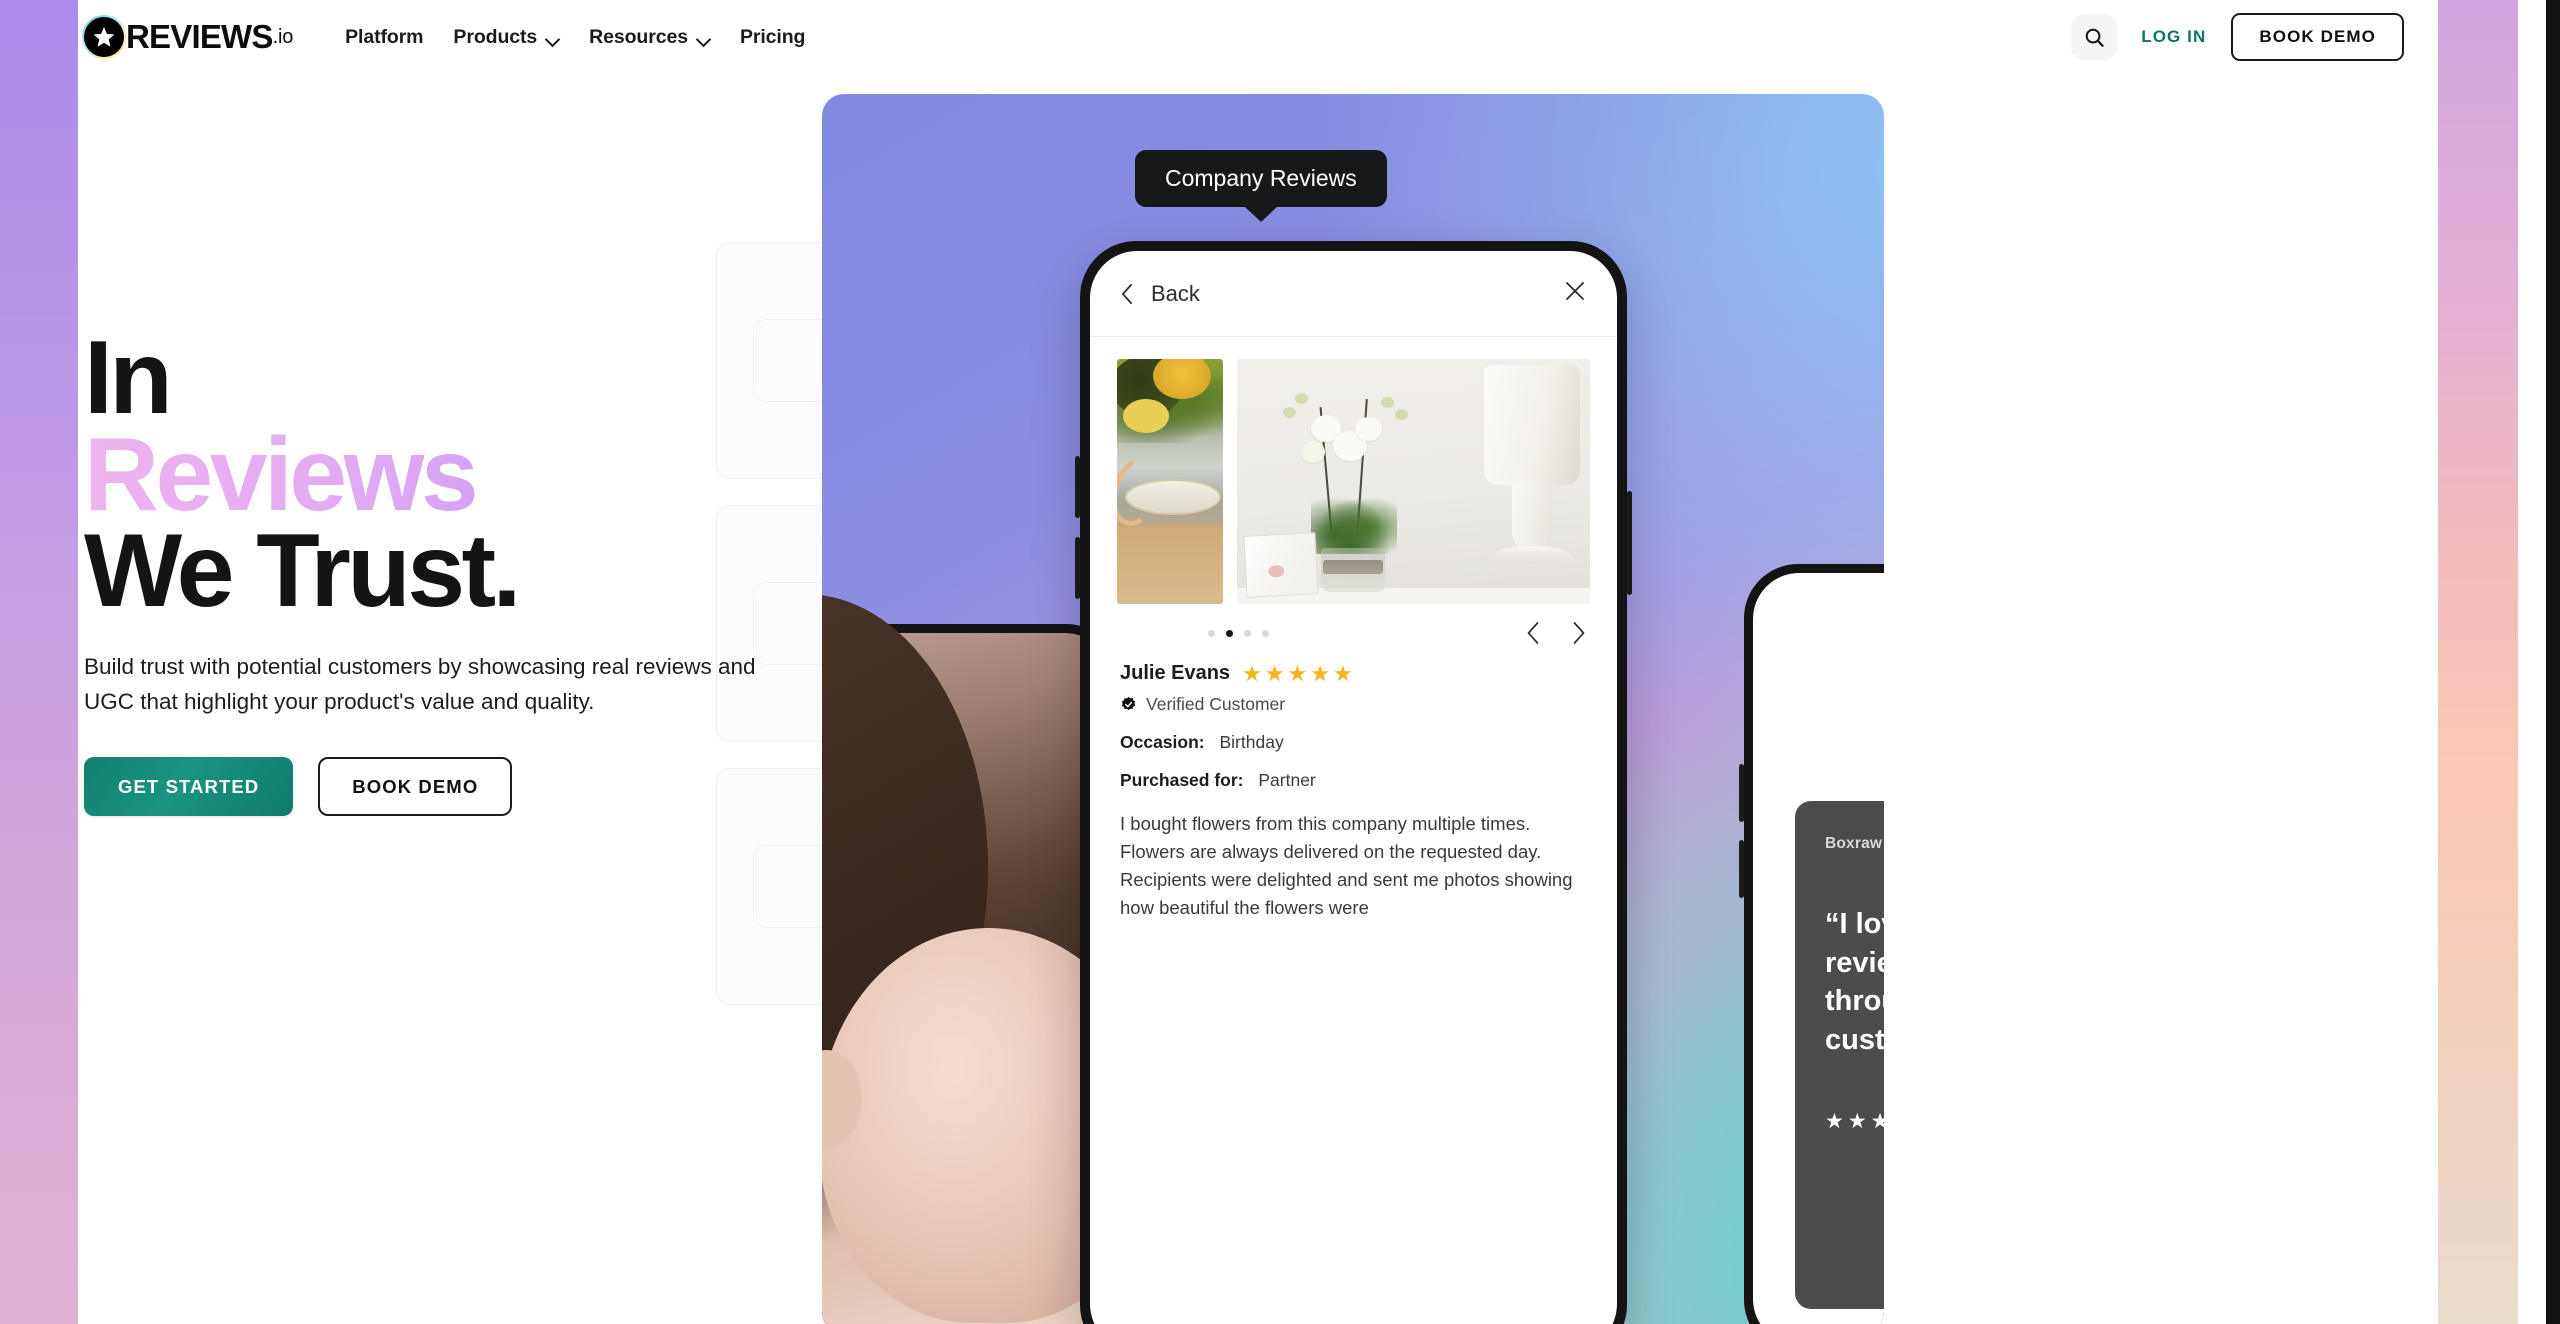 The width and height of the screenshot is (2560, 1324). What do you see at coordinates (2478, 662) in the screenshot?
I see `right-gradient-band` at bounding box center [2478, 662].